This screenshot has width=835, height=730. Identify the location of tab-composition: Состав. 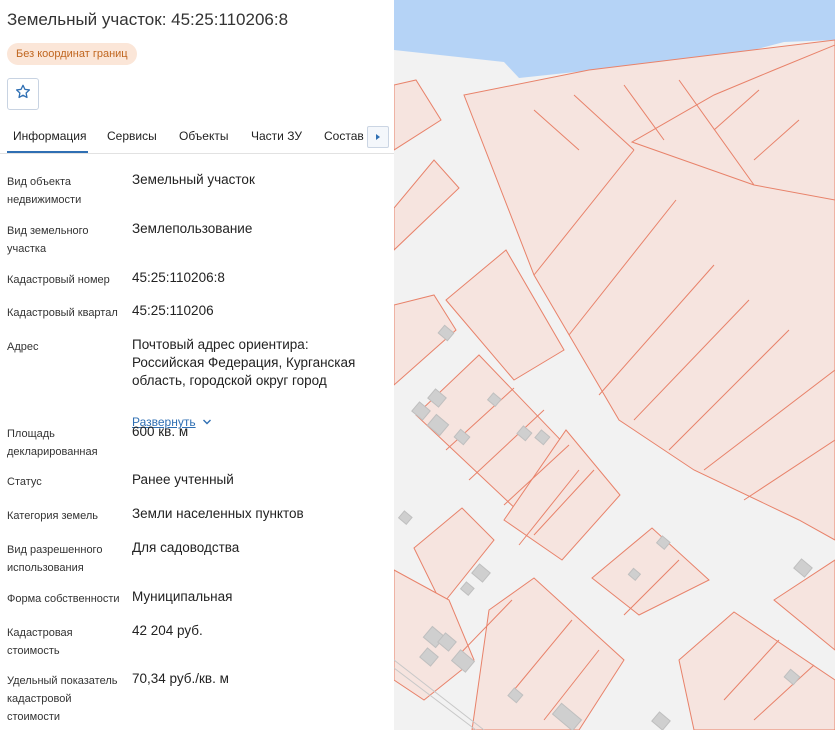
(344, 137).